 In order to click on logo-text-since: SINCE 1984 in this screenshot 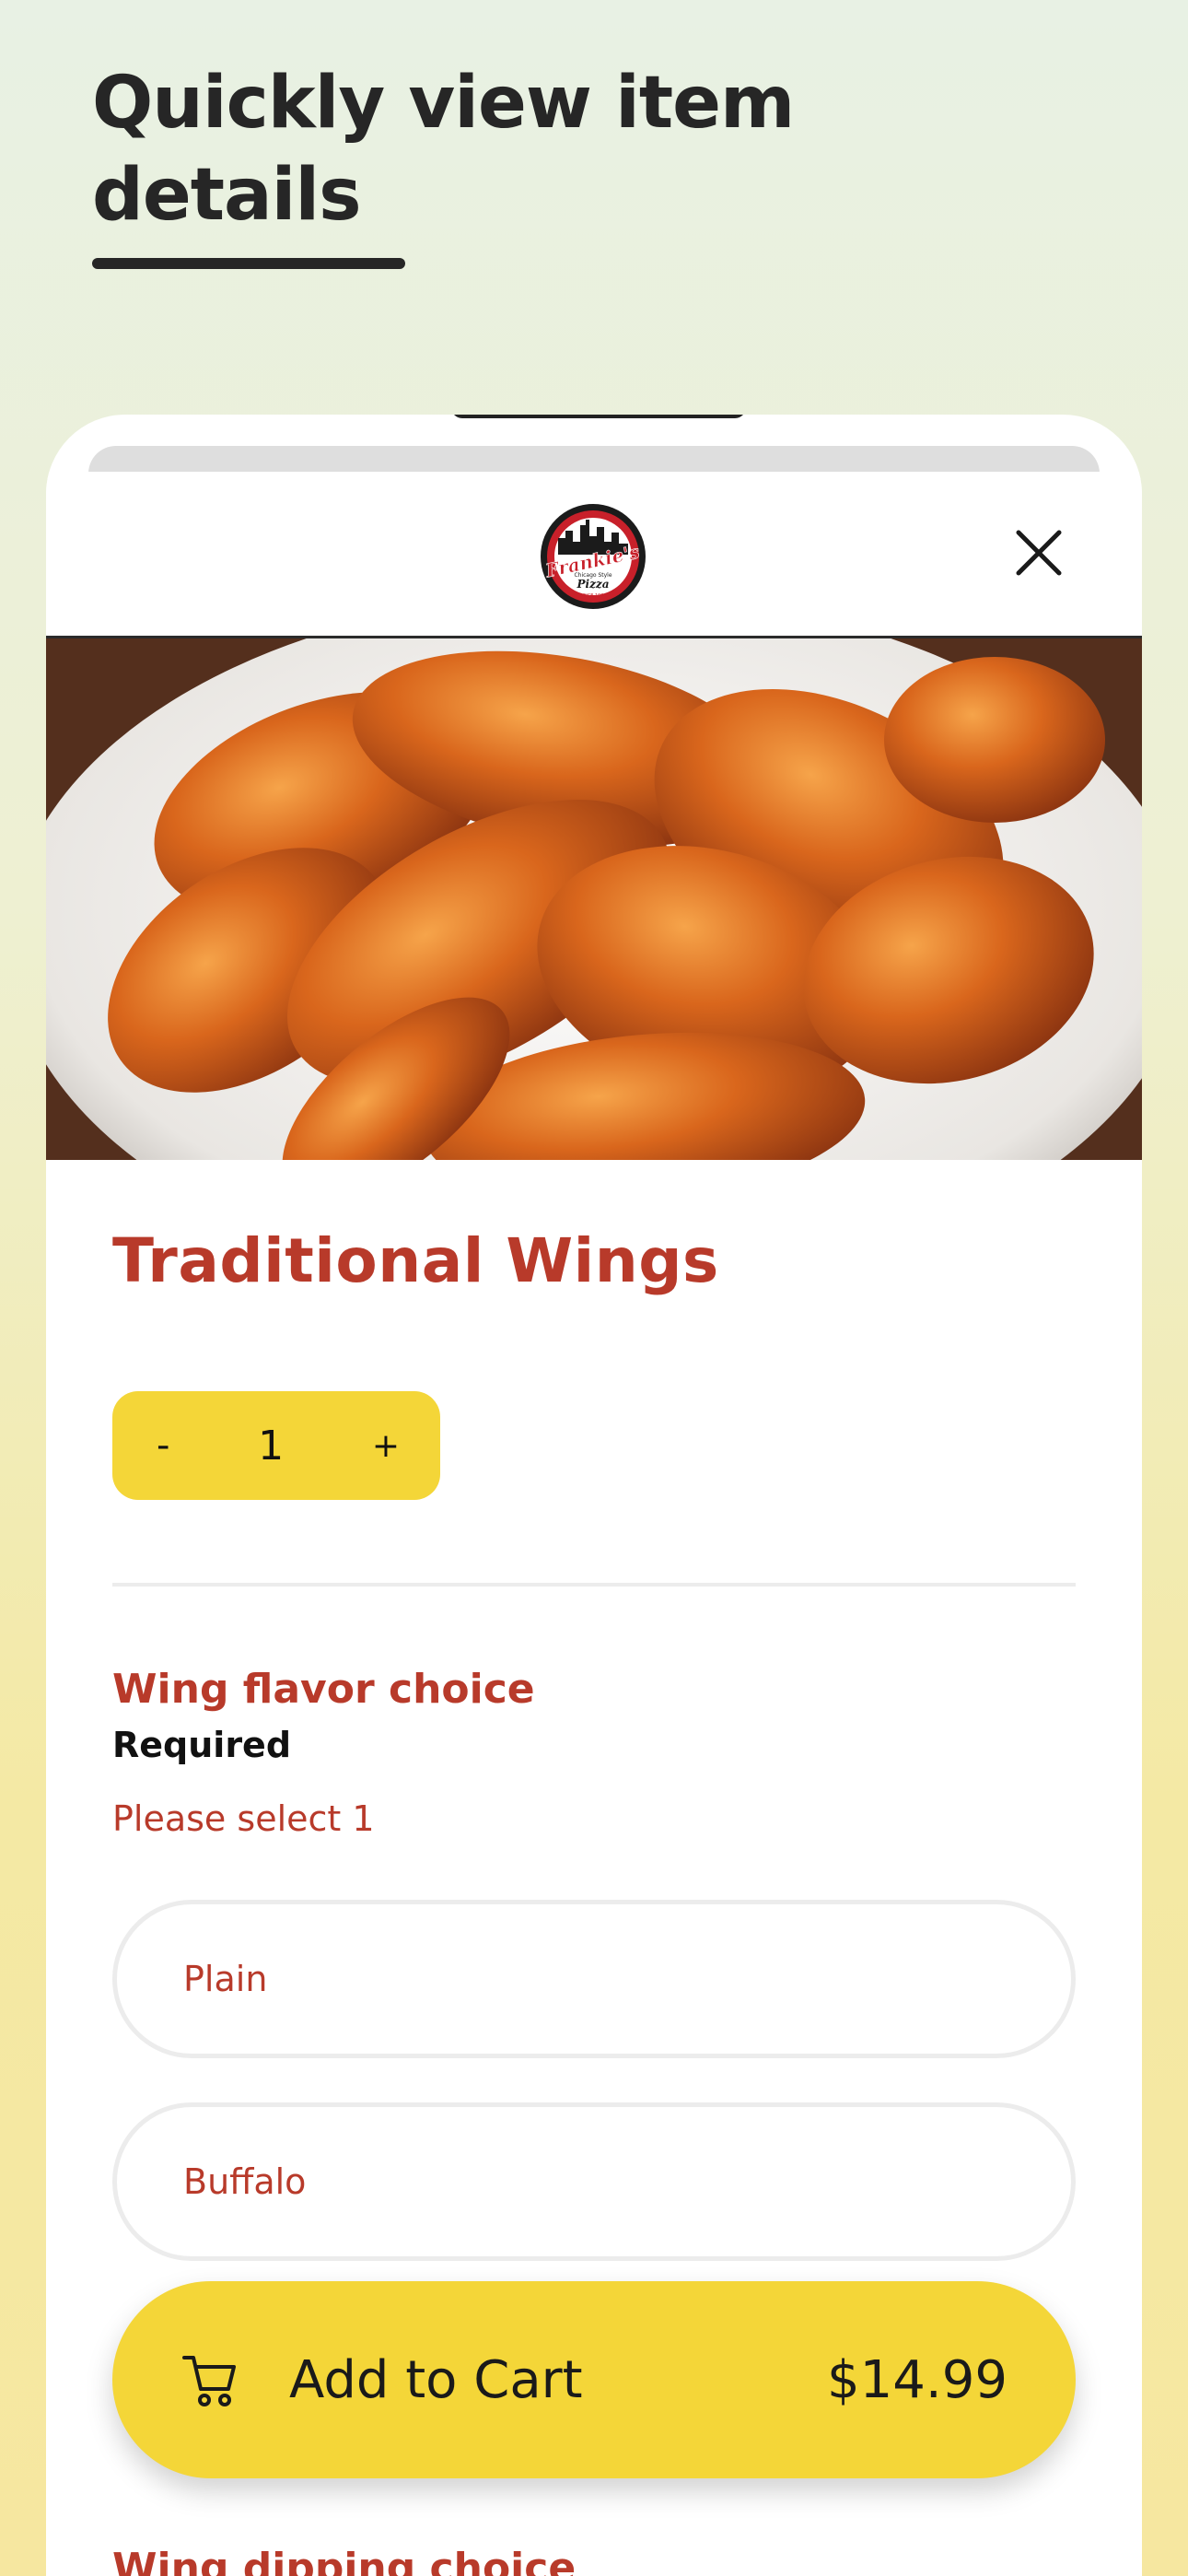, I will do `click(592, 596)`.